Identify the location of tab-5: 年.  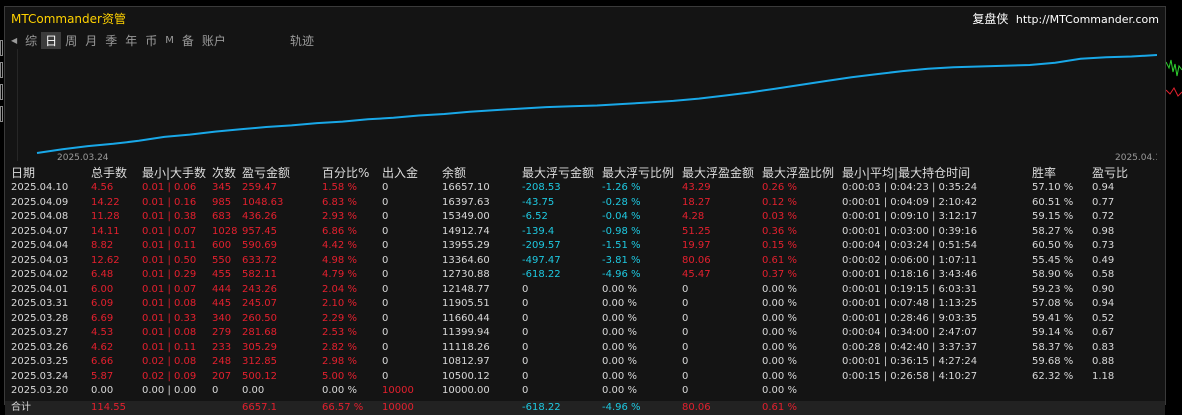
(131, 40).